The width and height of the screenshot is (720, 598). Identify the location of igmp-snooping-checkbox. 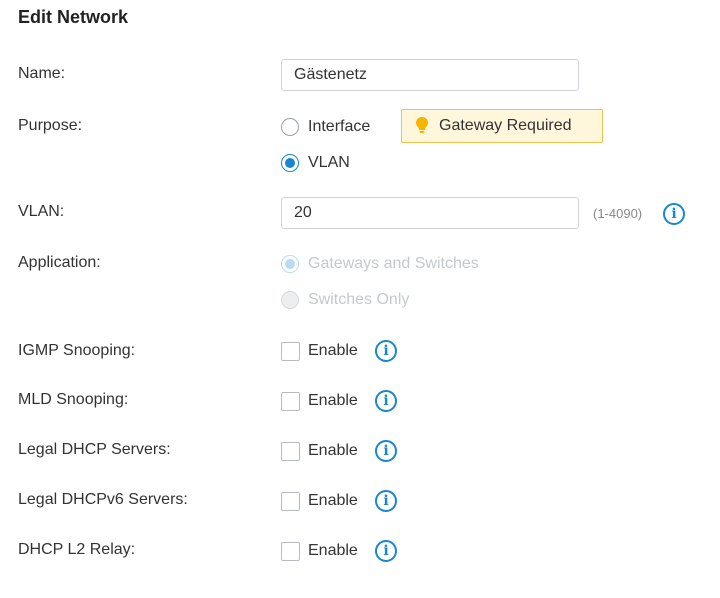
(290, 351).